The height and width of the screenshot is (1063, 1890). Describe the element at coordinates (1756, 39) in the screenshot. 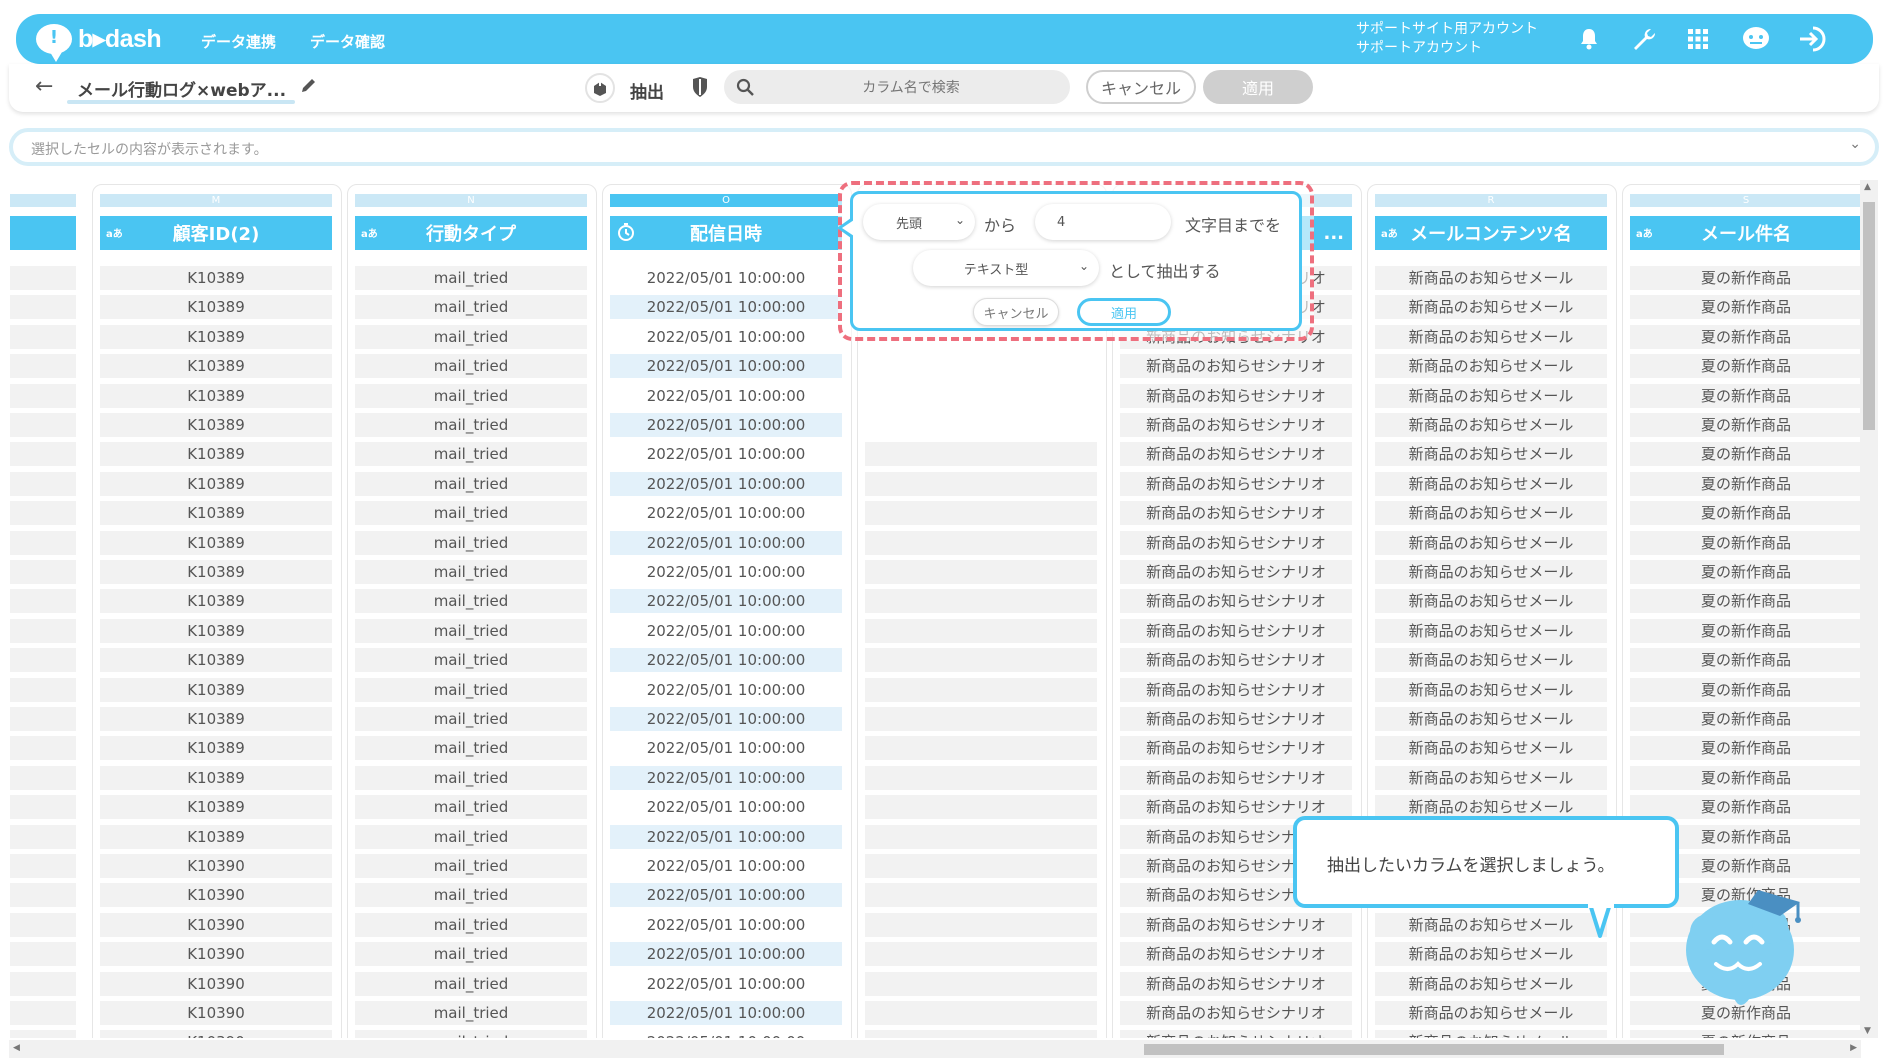

I see `mascot-help-icon` at that location.